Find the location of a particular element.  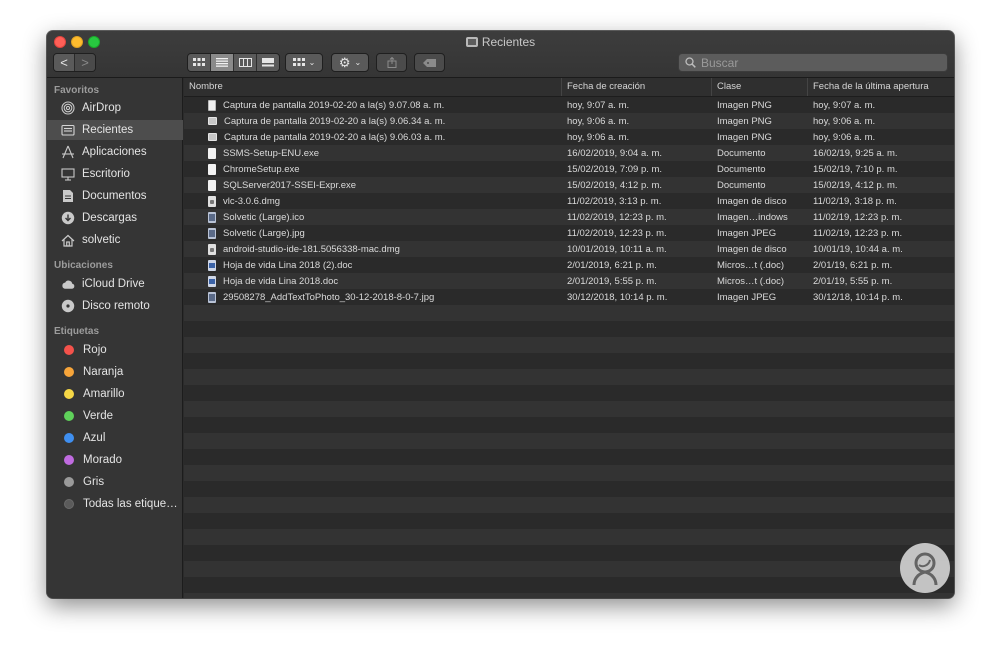

file-name: ChromeSetup.exe is located at coordinates (261, 169).